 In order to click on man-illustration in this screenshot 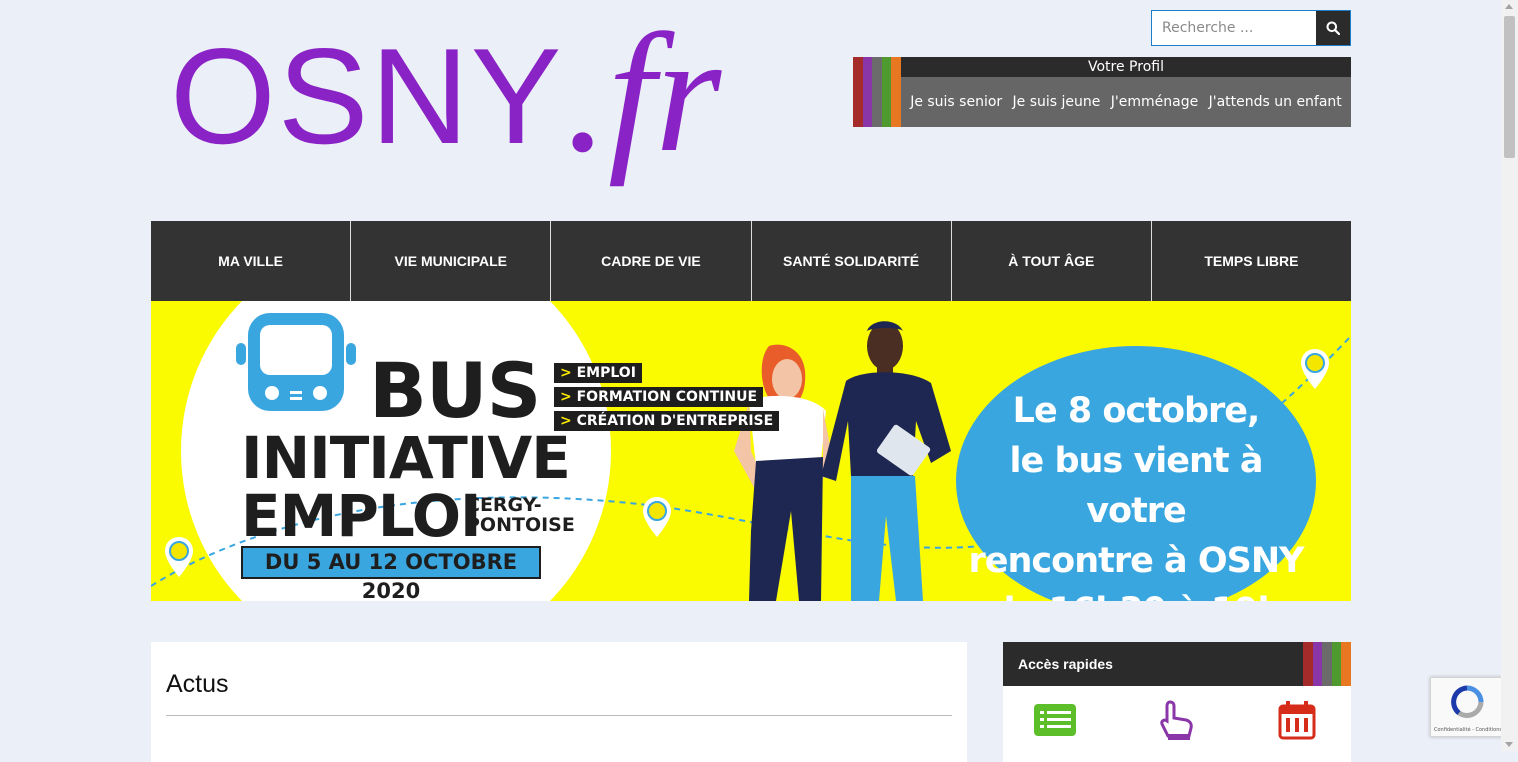, I will do `click(886, 461)`.